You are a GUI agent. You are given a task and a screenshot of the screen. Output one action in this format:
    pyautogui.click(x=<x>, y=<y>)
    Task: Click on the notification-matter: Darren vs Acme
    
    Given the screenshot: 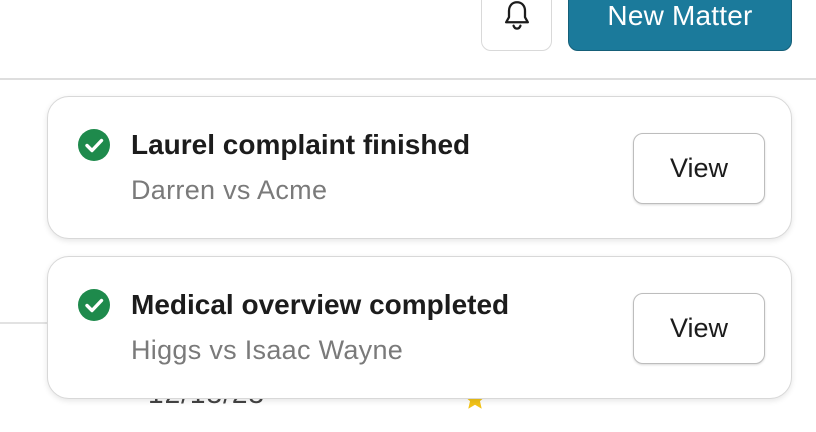 What is the action you would take?
    pyautogui.click(x=229, y=190)
    